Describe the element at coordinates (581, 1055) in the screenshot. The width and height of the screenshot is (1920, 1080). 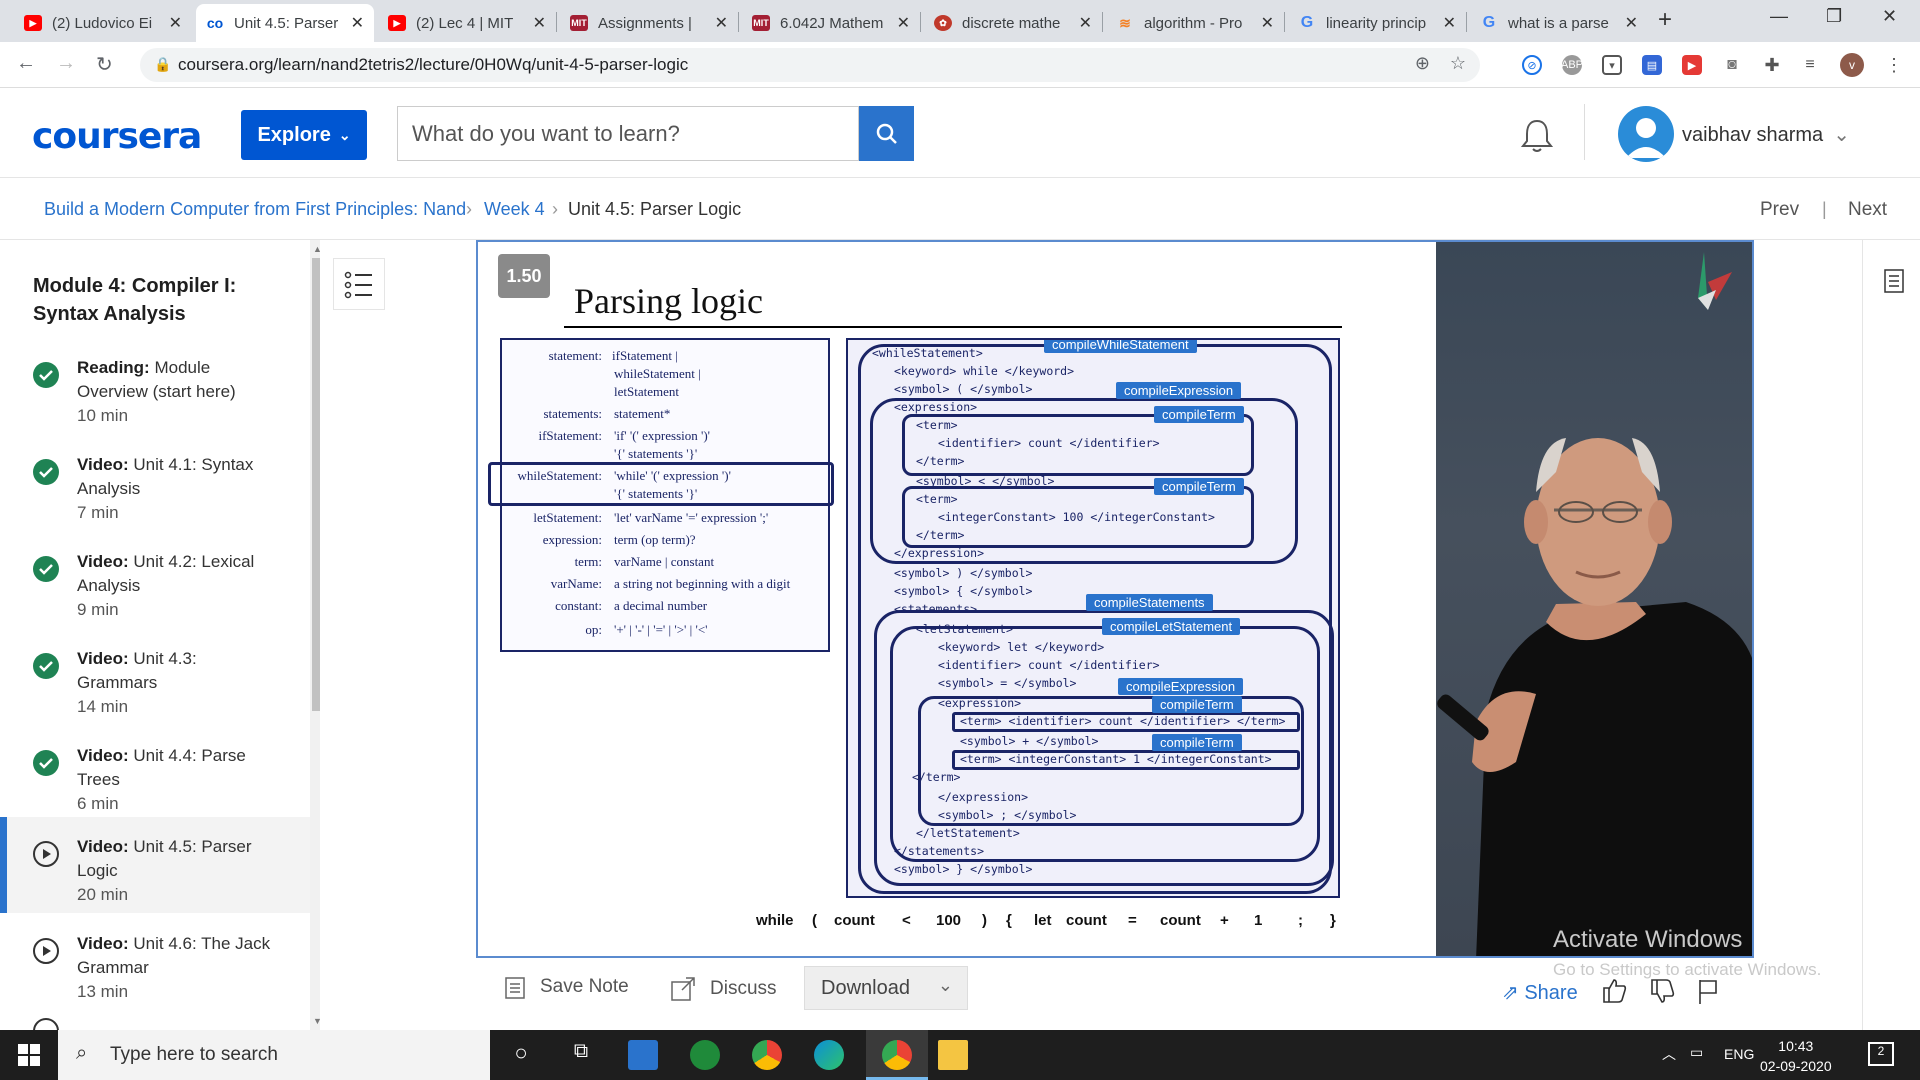
I see `task-view-icon: ⧉` at that location.